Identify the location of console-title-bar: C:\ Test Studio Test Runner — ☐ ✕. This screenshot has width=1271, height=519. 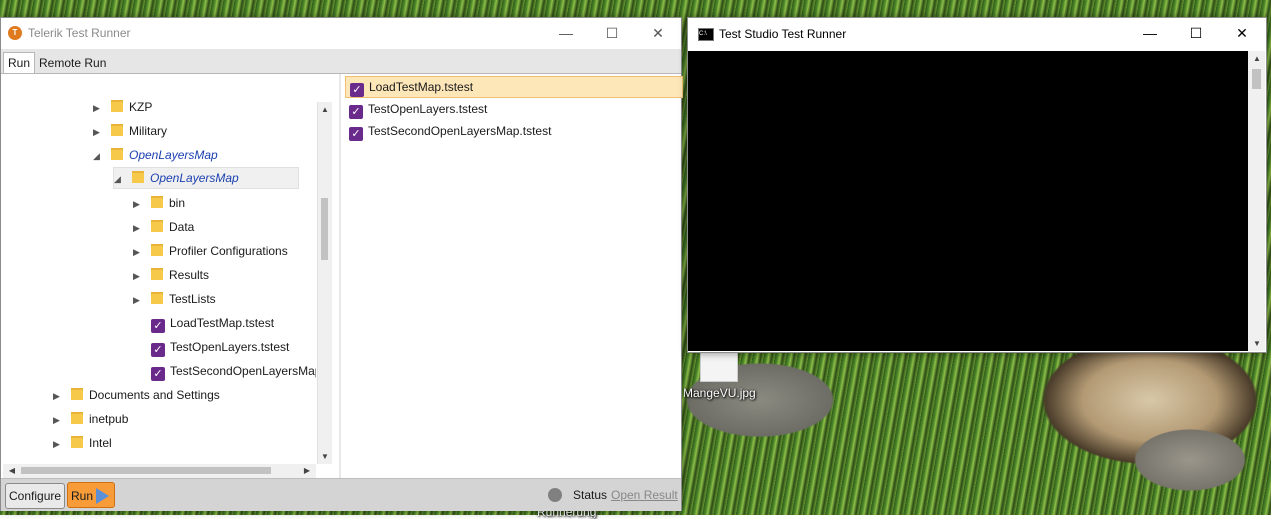
(977, 33).